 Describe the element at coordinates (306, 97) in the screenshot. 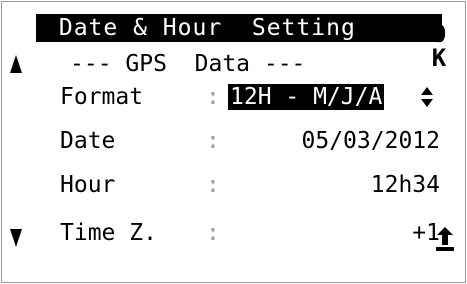

I see `format-value: 12H - M/J/A` at that location.